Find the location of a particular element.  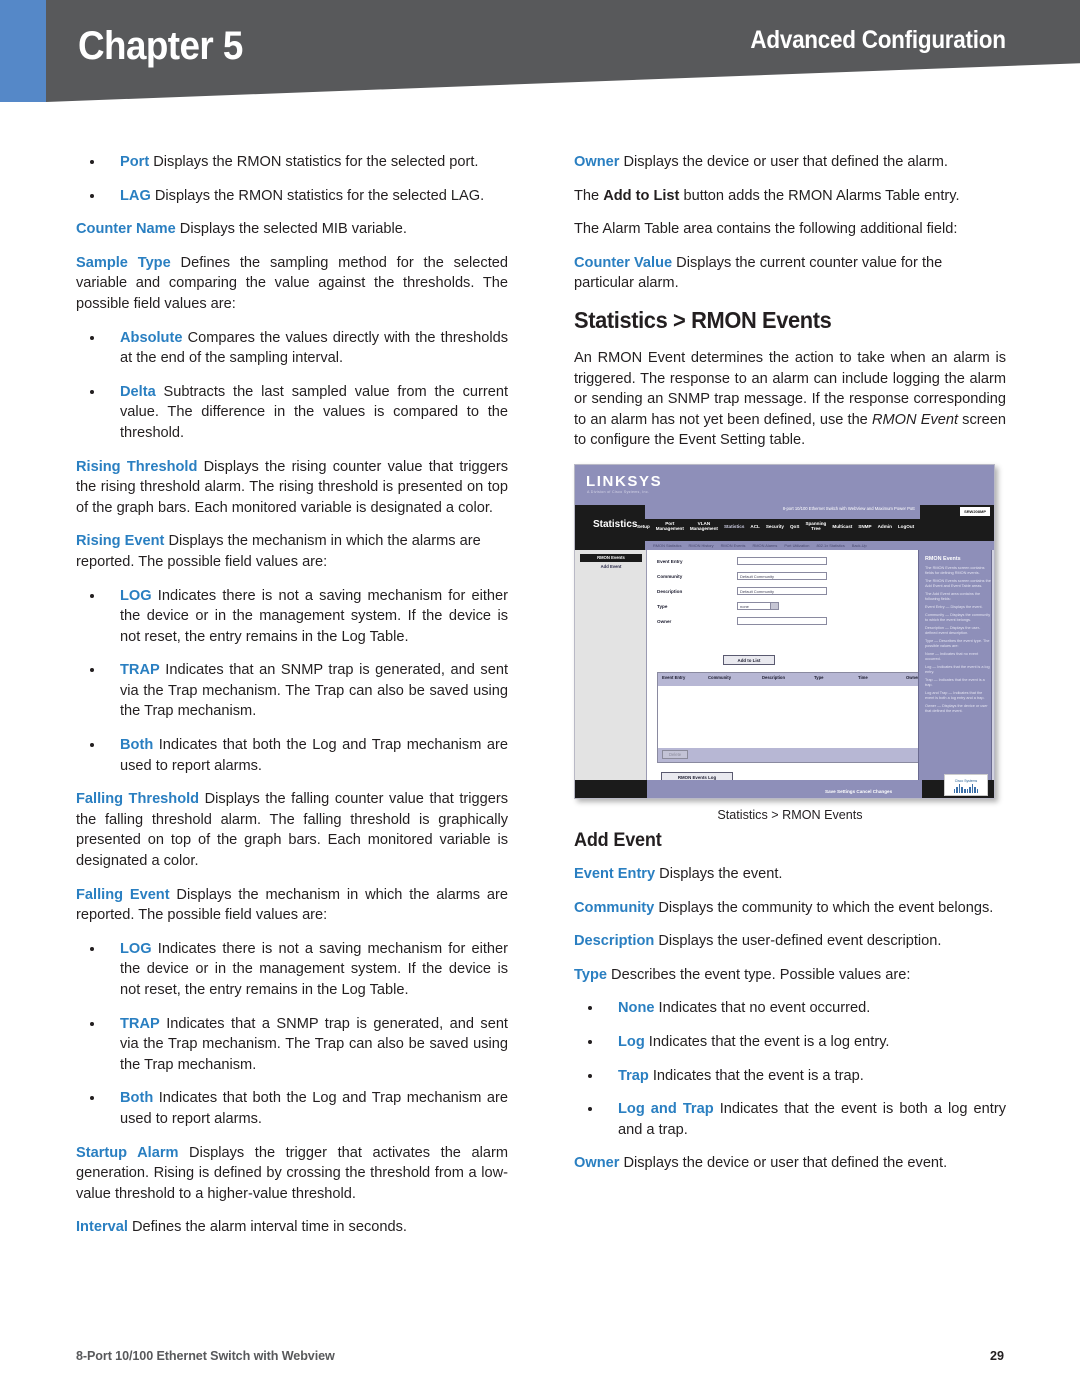

cisco-bridge-icon is located at coordinates (966, 788).